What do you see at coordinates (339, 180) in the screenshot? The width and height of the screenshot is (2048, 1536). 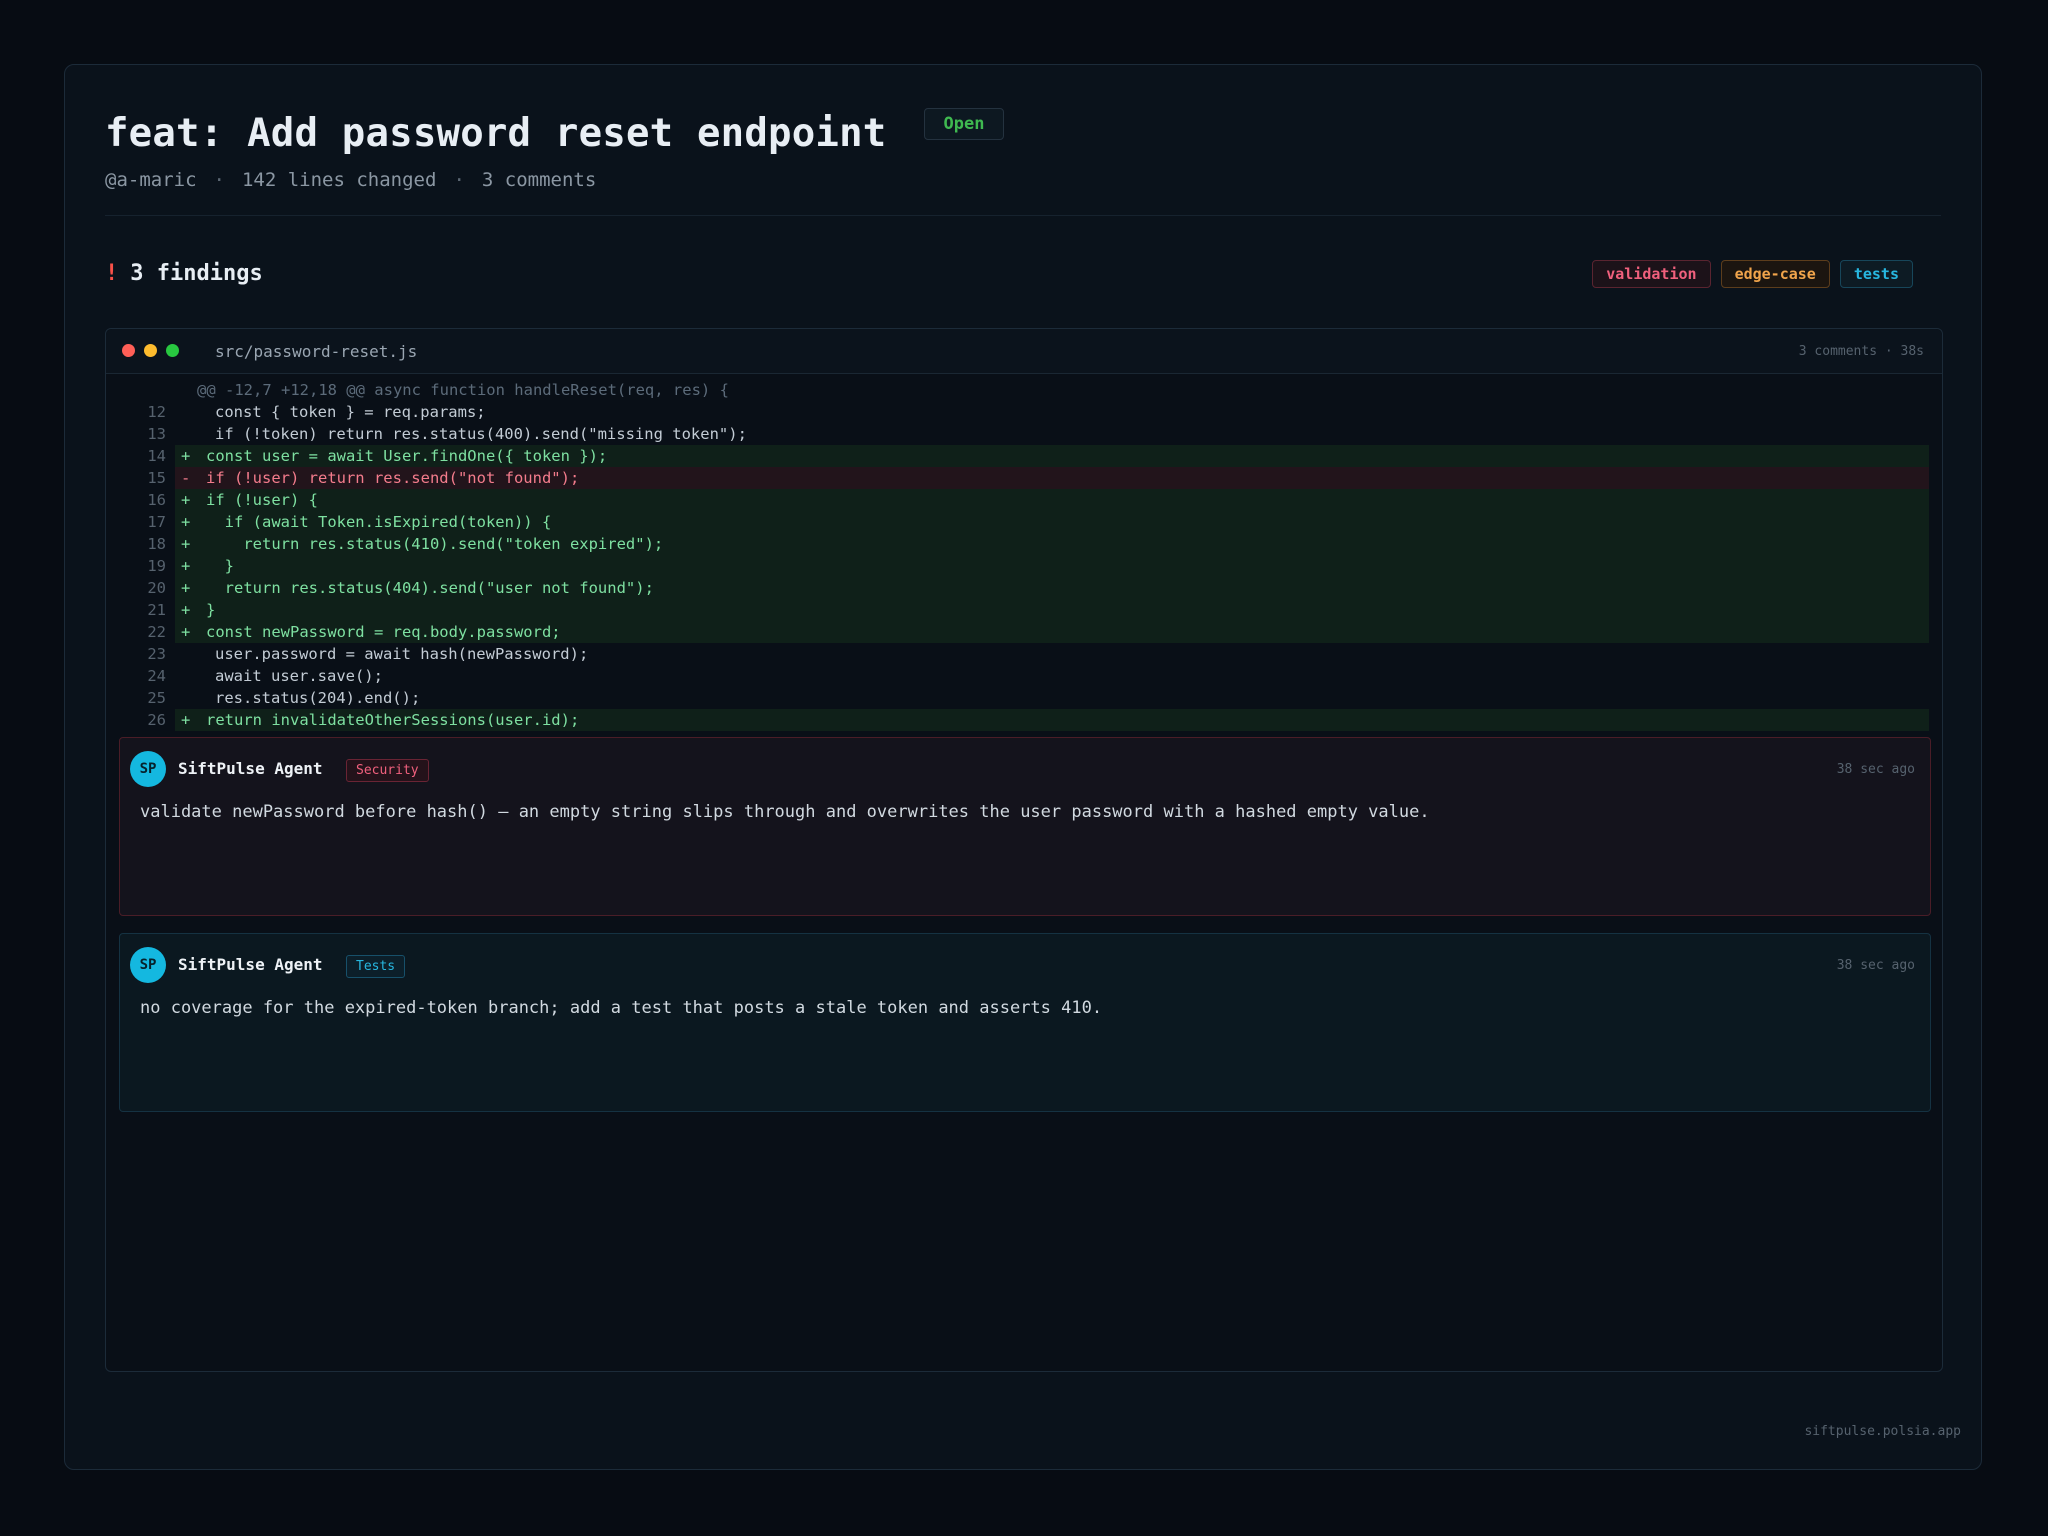 I see `lines-changed: 142 lines changed` at bounding box center [339, 180].